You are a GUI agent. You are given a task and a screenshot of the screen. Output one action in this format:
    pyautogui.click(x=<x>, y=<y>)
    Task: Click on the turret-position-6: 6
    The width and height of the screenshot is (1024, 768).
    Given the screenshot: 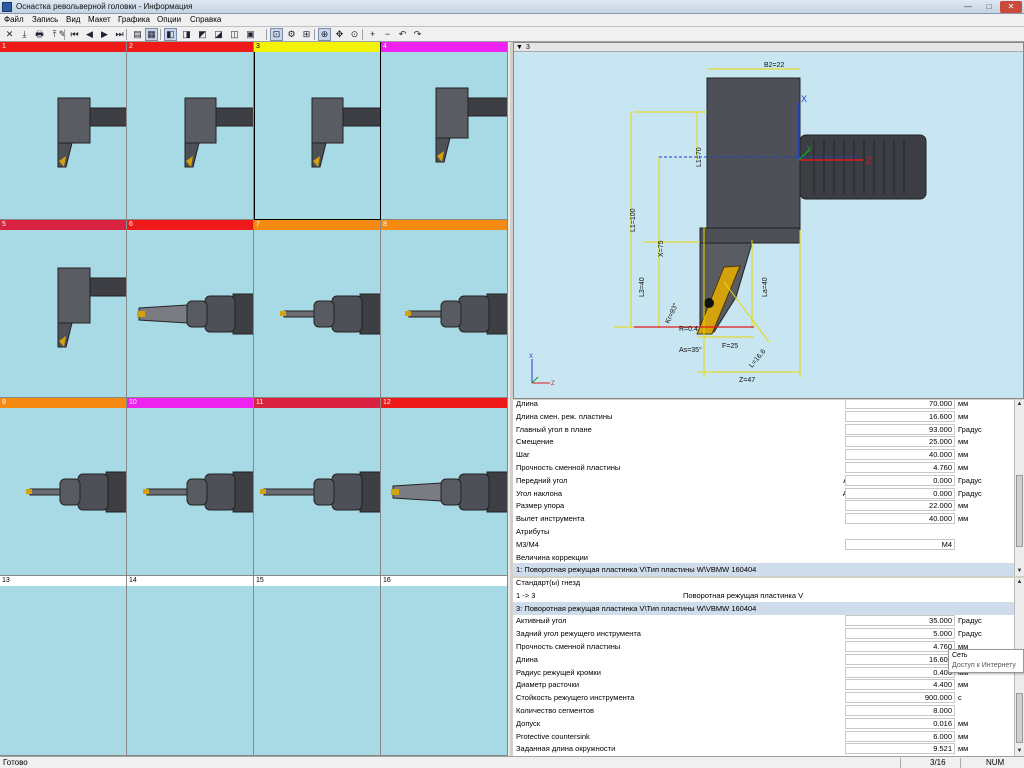 What is the action you would take?
    pyautogui.click(x=191, y=309)
    